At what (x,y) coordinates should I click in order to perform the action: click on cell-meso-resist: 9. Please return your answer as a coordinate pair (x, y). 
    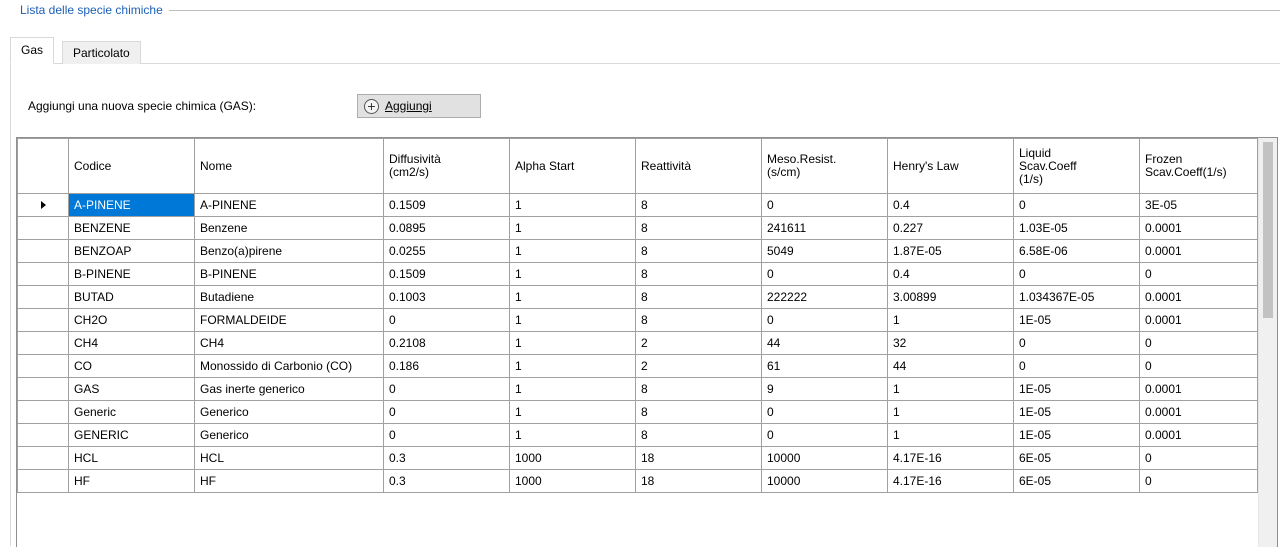
    Looking at the image, I should click on (824, 389).